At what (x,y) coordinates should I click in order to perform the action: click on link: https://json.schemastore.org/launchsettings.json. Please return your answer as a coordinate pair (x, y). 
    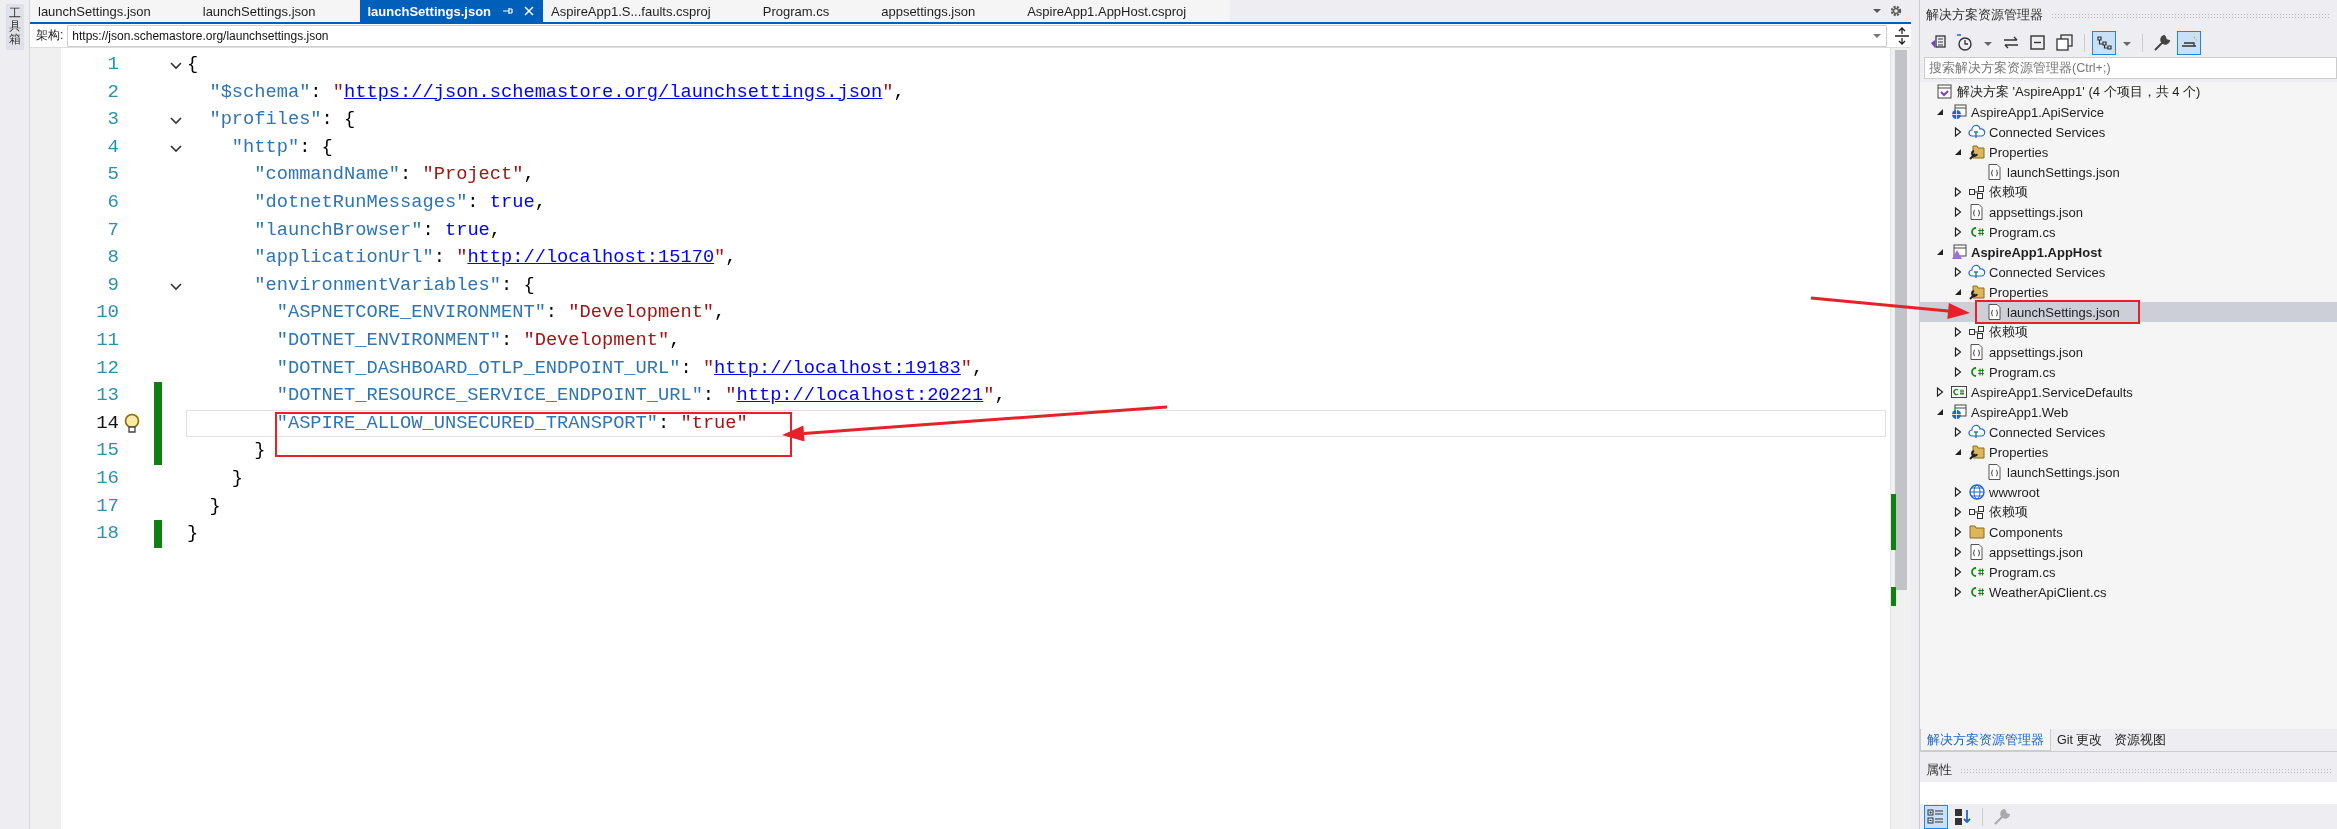
    Looking at the image, I should click on (613, 91).